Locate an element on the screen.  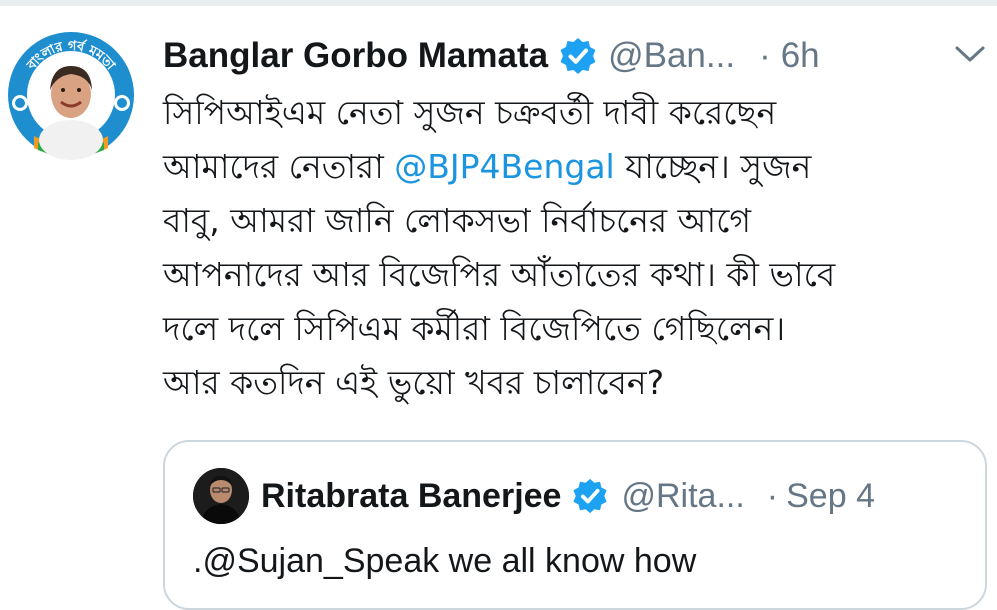
tweet-line: আপনাদের আর বিজেপির আঁতাতের কথা। কী ভাবে is located at coordinates (578, 275).